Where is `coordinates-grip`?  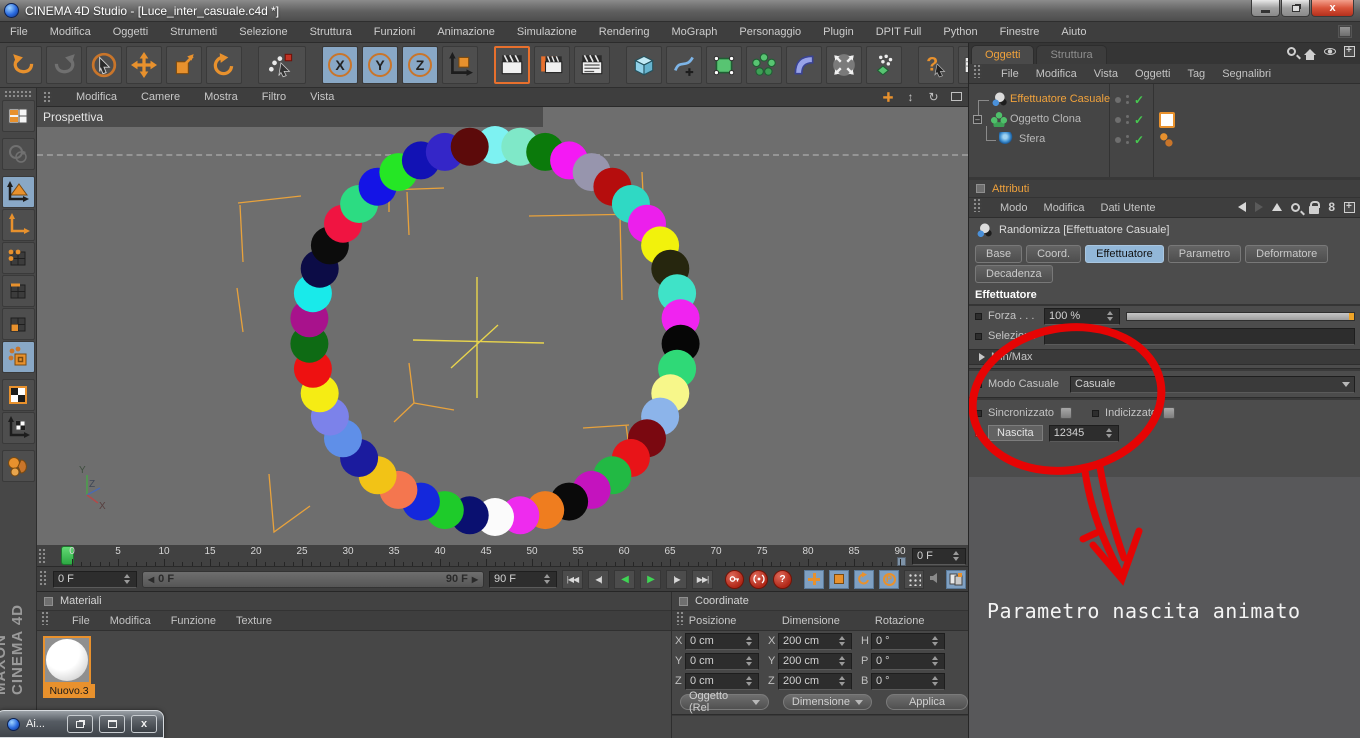
coordinates-grip is located at coordinates (680, 618).